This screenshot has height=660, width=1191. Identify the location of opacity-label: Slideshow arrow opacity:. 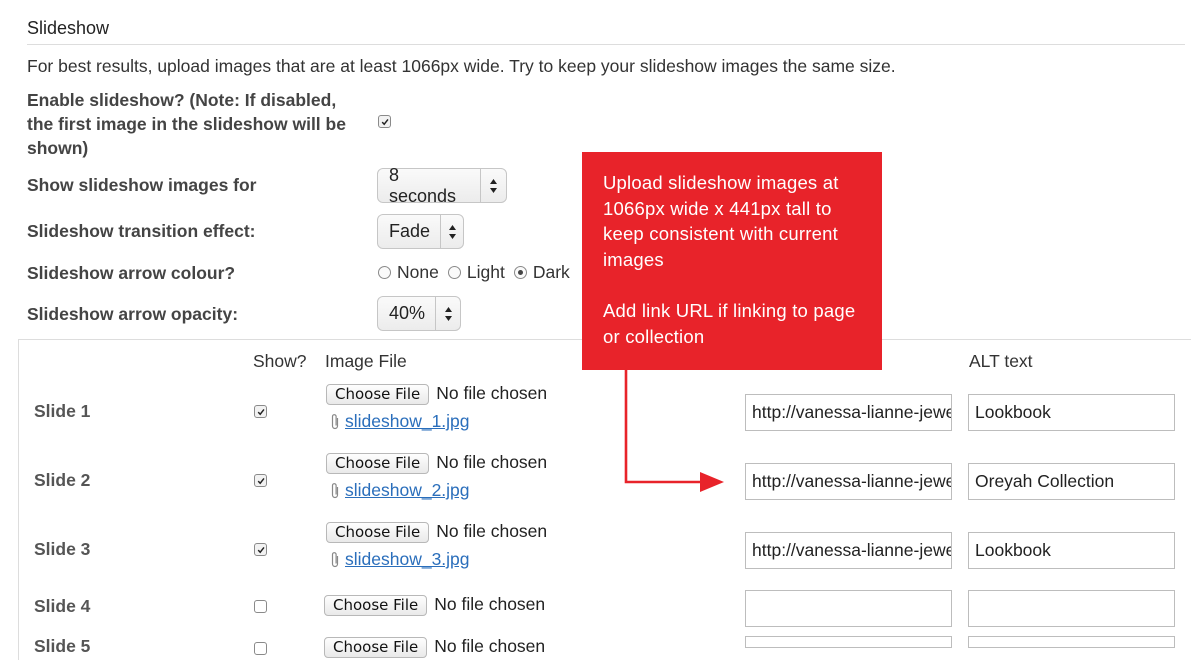
(133, 314).